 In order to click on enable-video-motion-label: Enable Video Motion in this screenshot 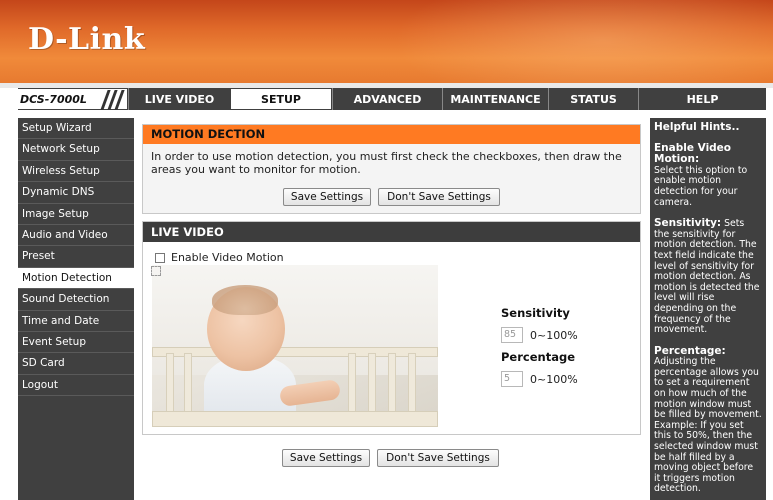, I will do `click(227, 257)`.